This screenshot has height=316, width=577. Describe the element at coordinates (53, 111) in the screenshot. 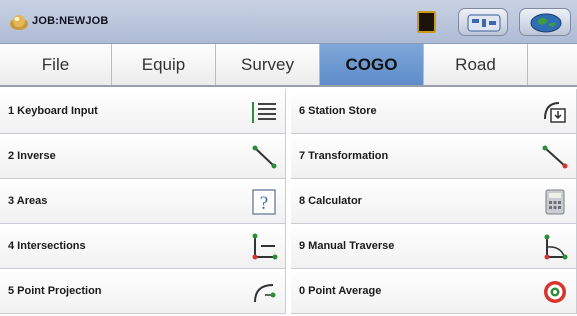

I see `command-label: 1 Keyboard Input` at that location.